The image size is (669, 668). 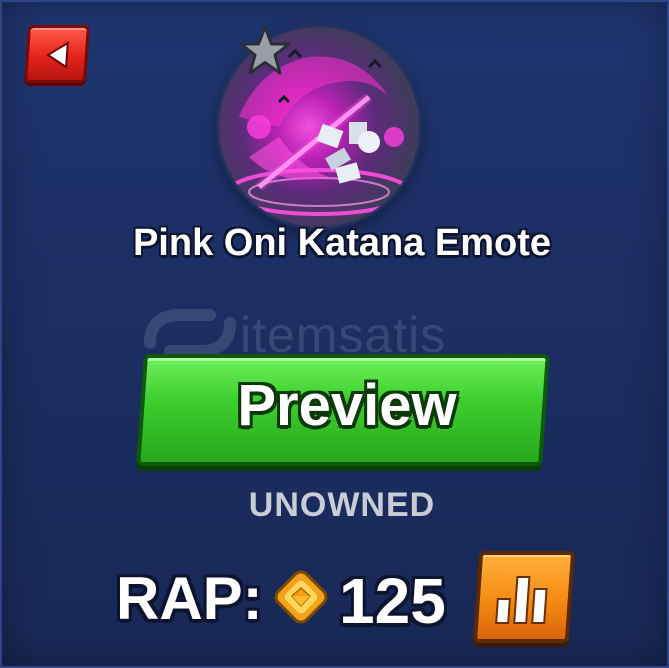 What do you see at coordinates (265, 50) in the screenshot?
I see `rarity-star-icon` at bounding box center [265, 50].